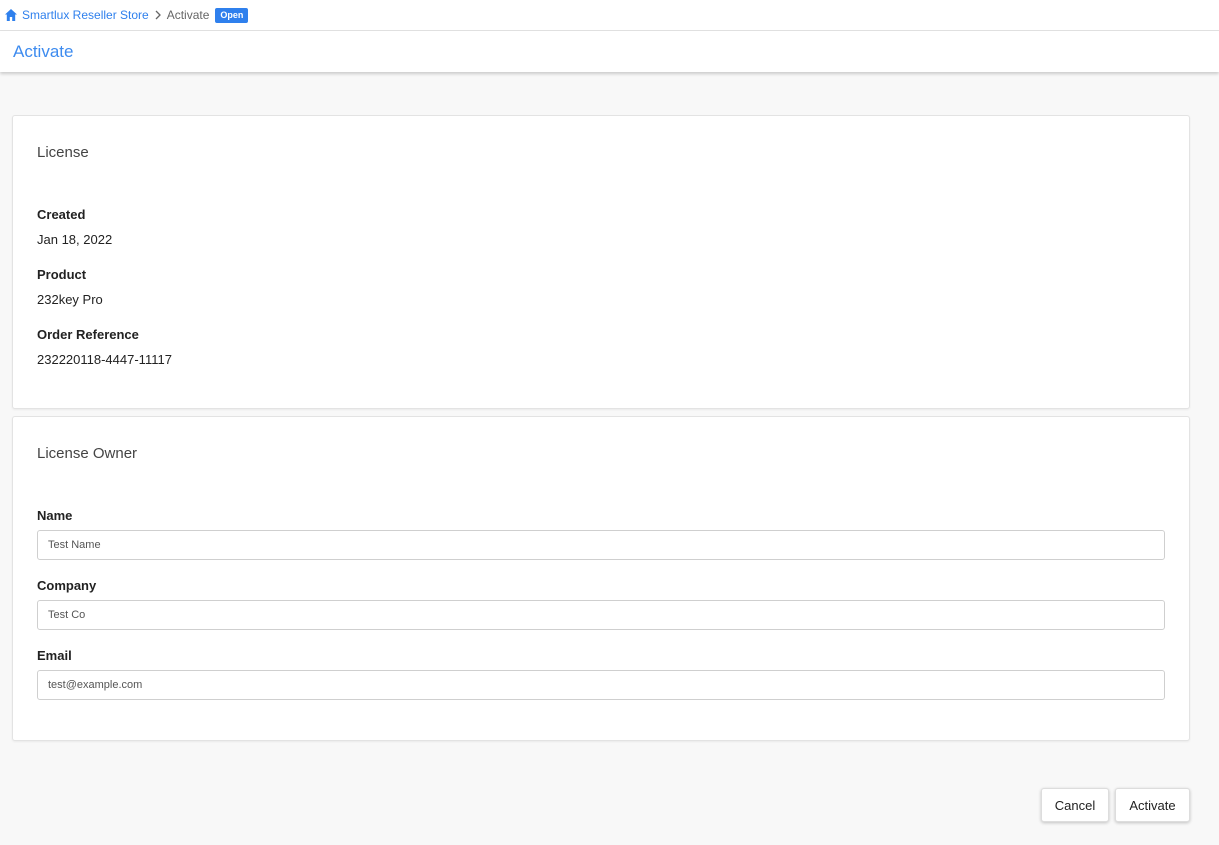 This screenshot has width=1219, height=845. What do you see at coordinates (232, 15) in the screenshot?
I see `status-badge: Open` at bounding box center [232, 15].